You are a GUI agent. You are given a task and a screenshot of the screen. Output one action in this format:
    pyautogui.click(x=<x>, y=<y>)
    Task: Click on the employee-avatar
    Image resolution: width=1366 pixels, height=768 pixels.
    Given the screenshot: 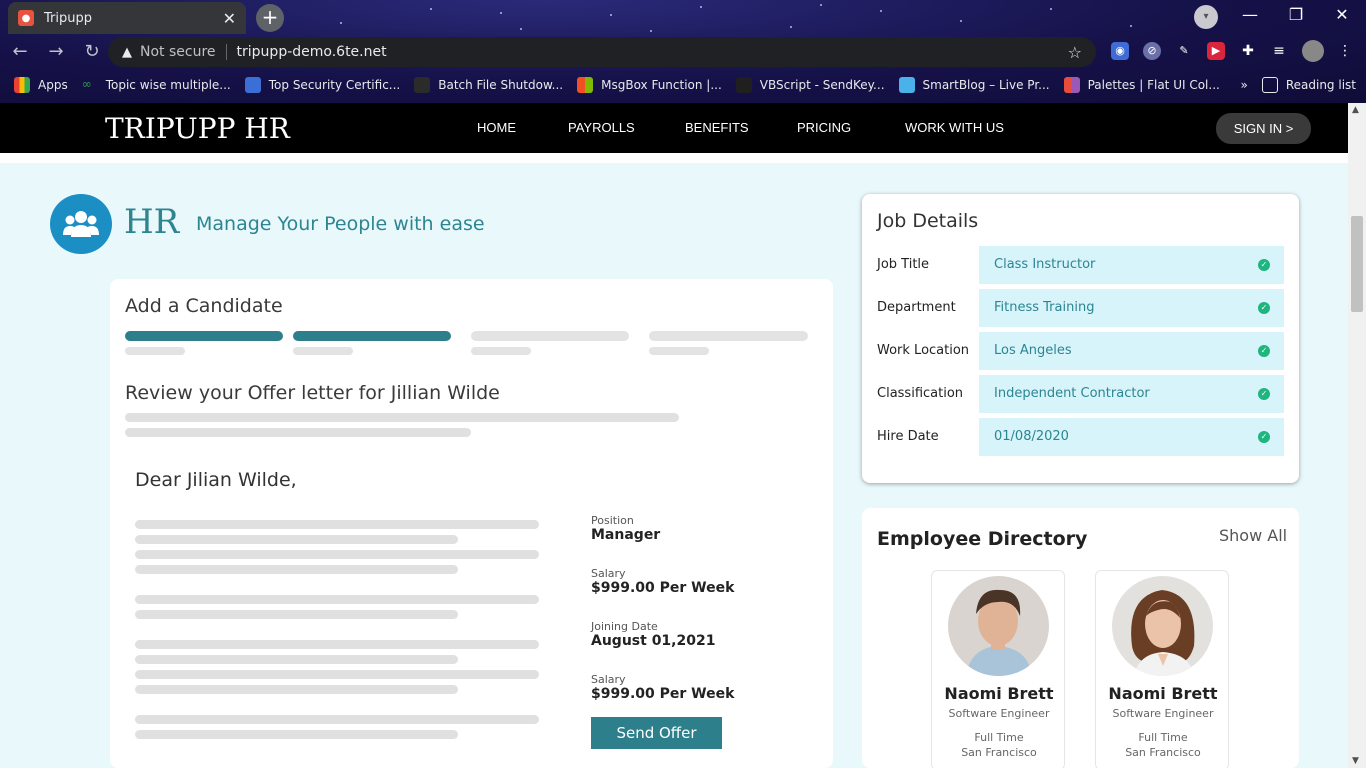 What is the action you would take?
    pyautogui.click(x=1162, y=626)
    